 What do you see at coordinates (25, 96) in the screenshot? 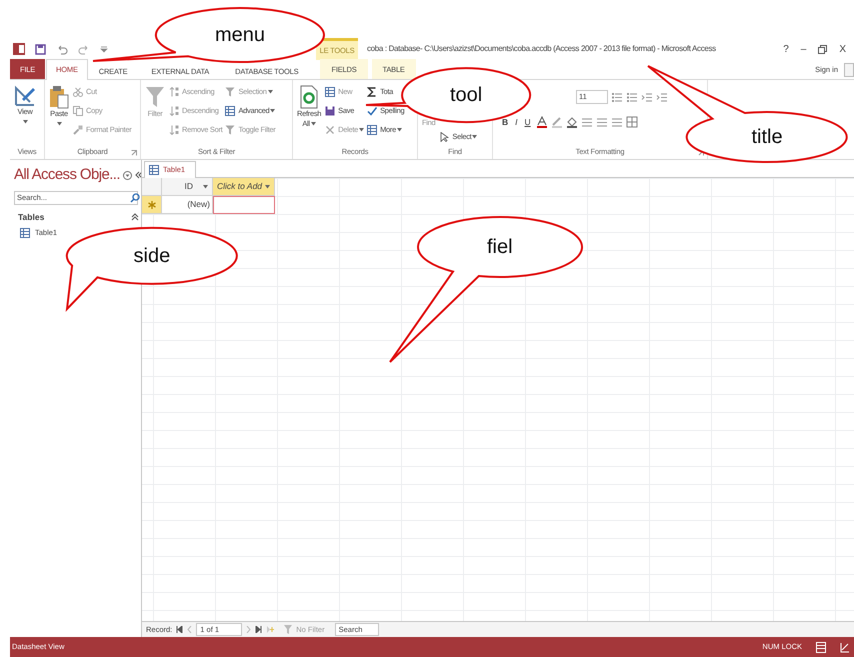
I see `pencil-icon` at bounding box center [25, 96].